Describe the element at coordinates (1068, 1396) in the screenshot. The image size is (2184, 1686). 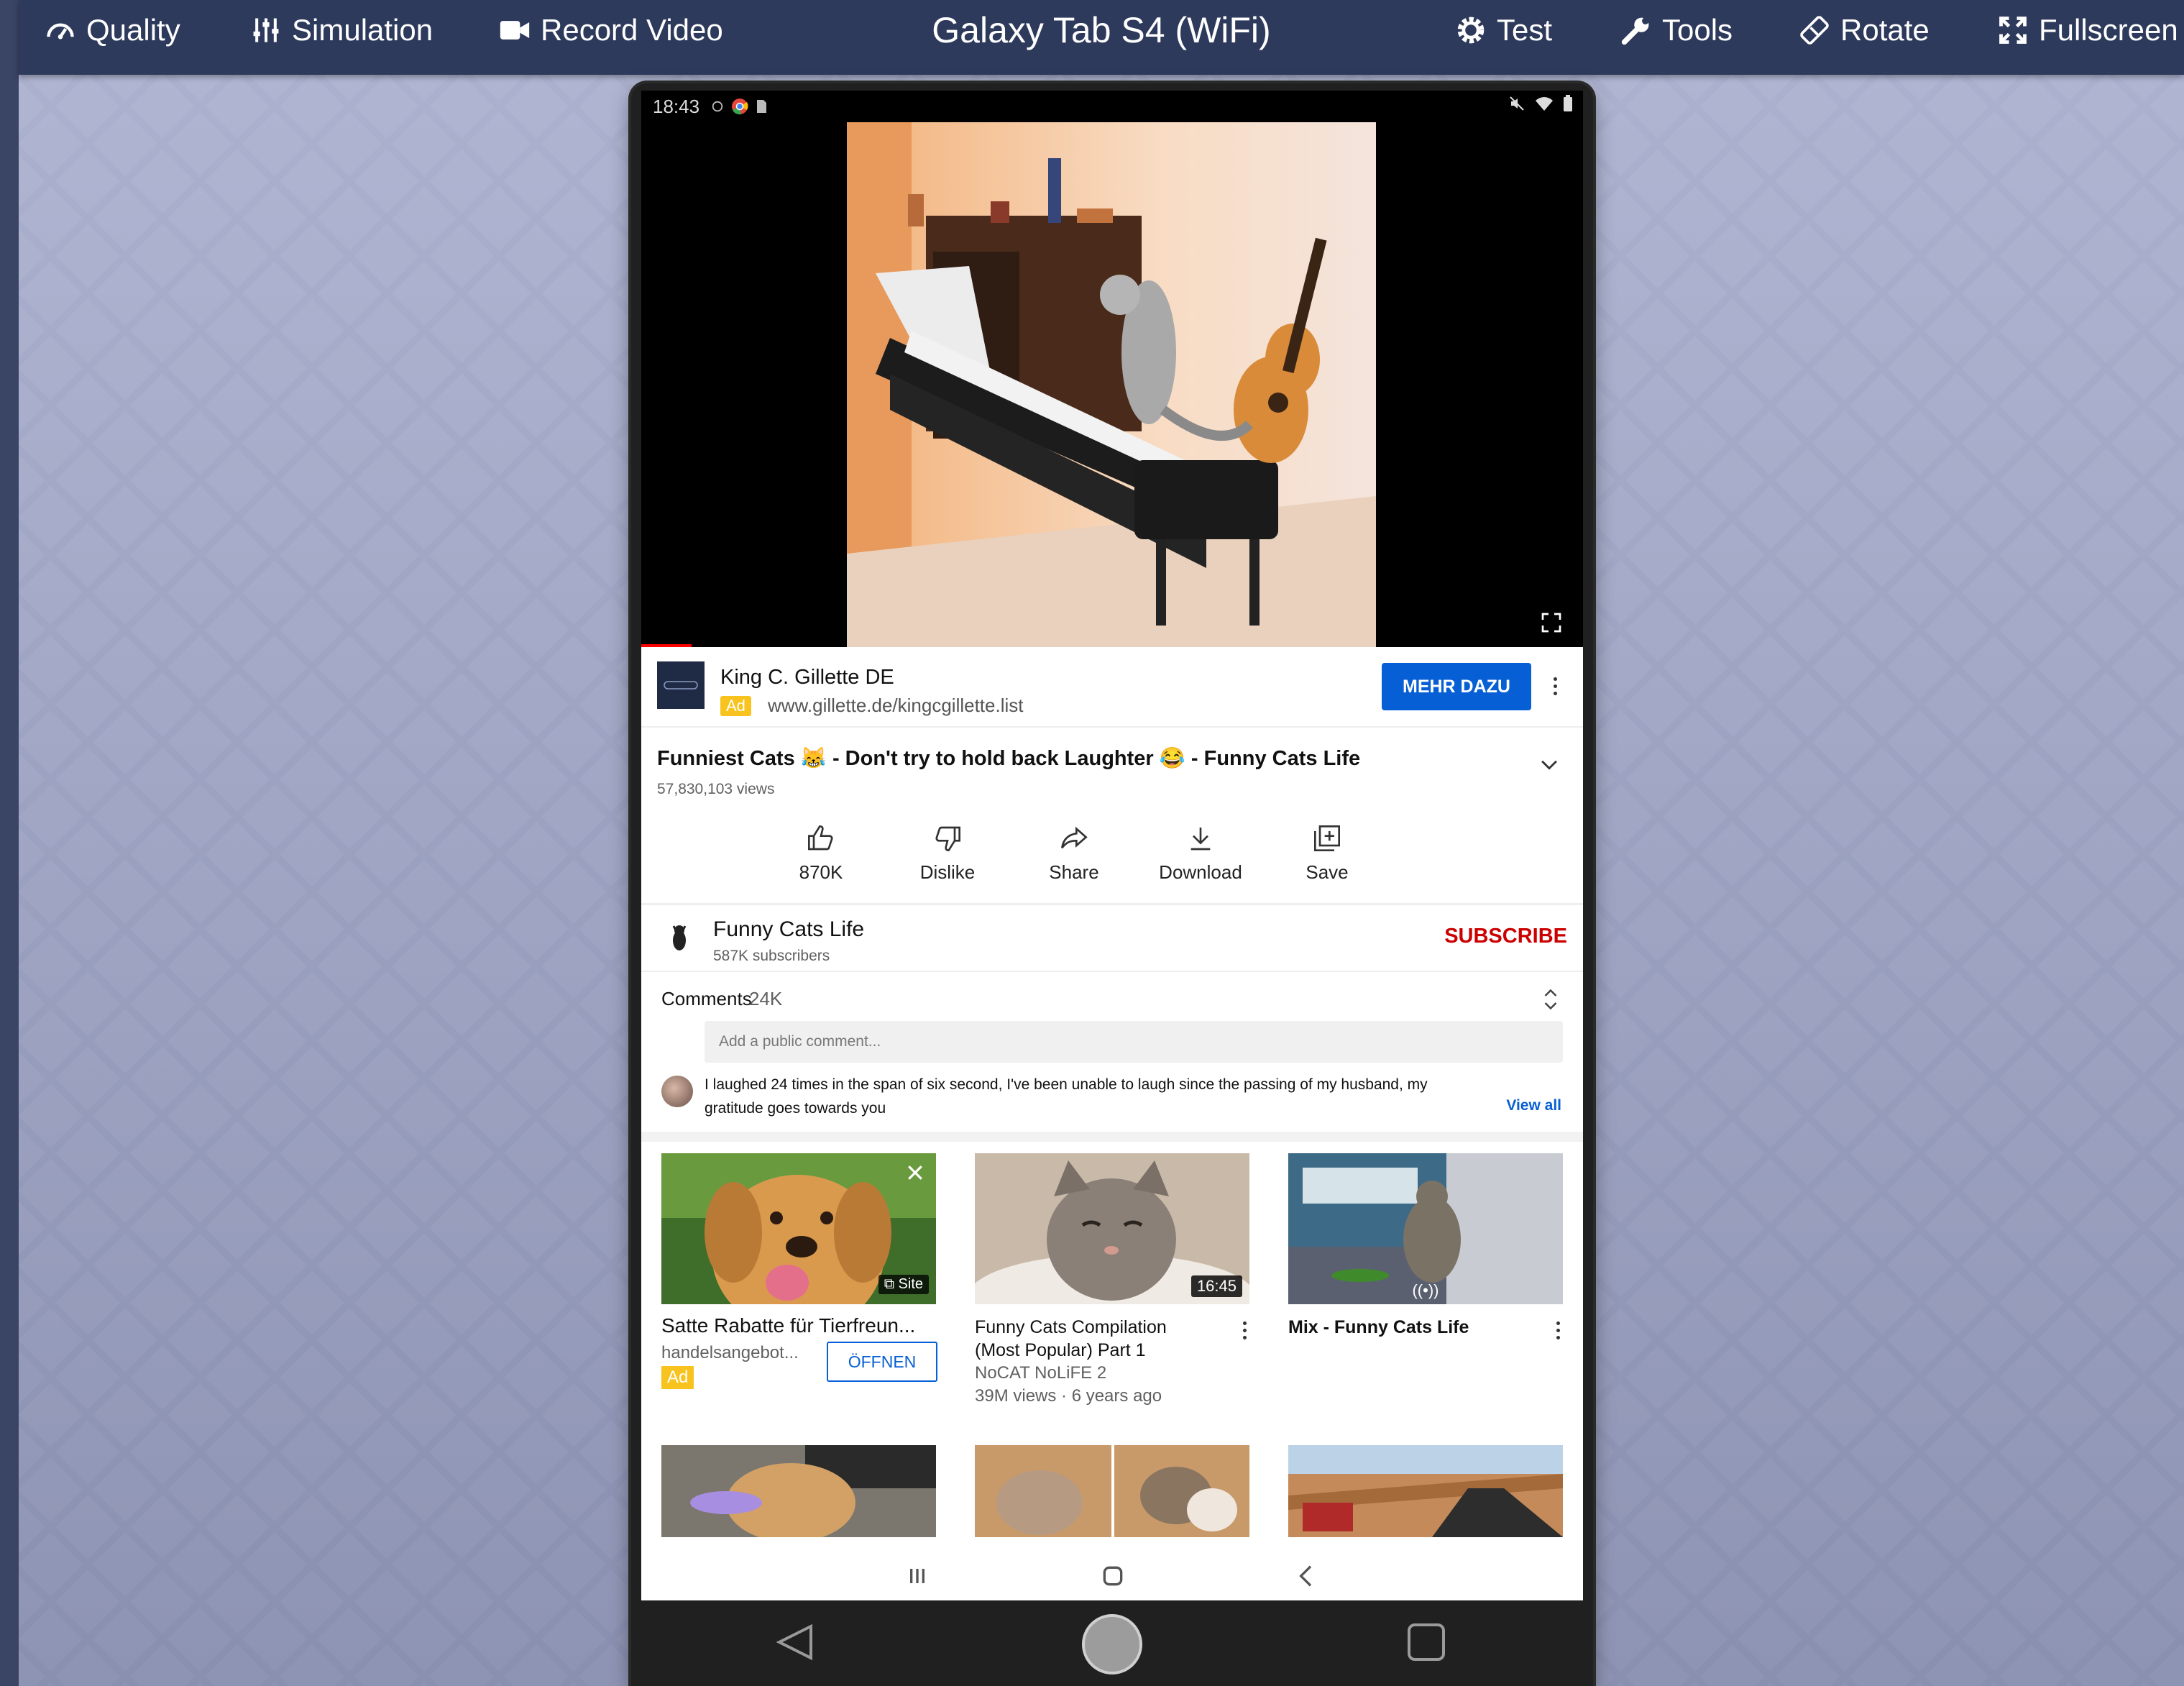
I see `video-card-views-age: 39M views · 6 years ago` at that location.